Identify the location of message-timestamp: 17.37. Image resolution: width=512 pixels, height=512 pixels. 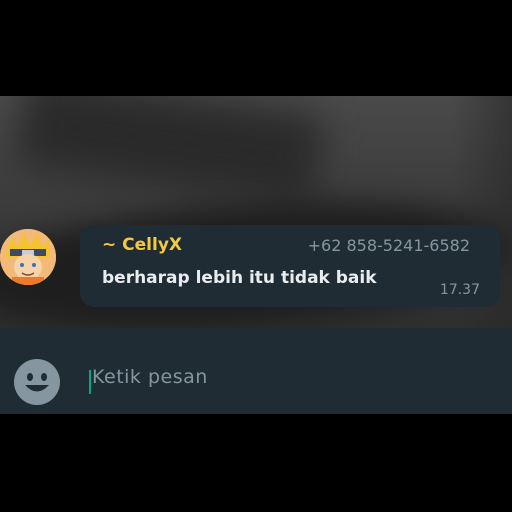
(459, 290).